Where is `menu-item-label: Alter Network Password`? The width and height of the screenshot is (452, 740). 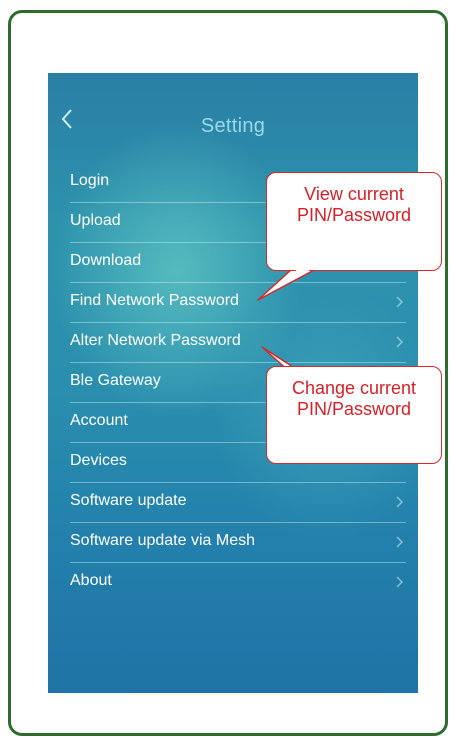 menu-item-label: Alter Network Password is located at coordinates (155, 340).